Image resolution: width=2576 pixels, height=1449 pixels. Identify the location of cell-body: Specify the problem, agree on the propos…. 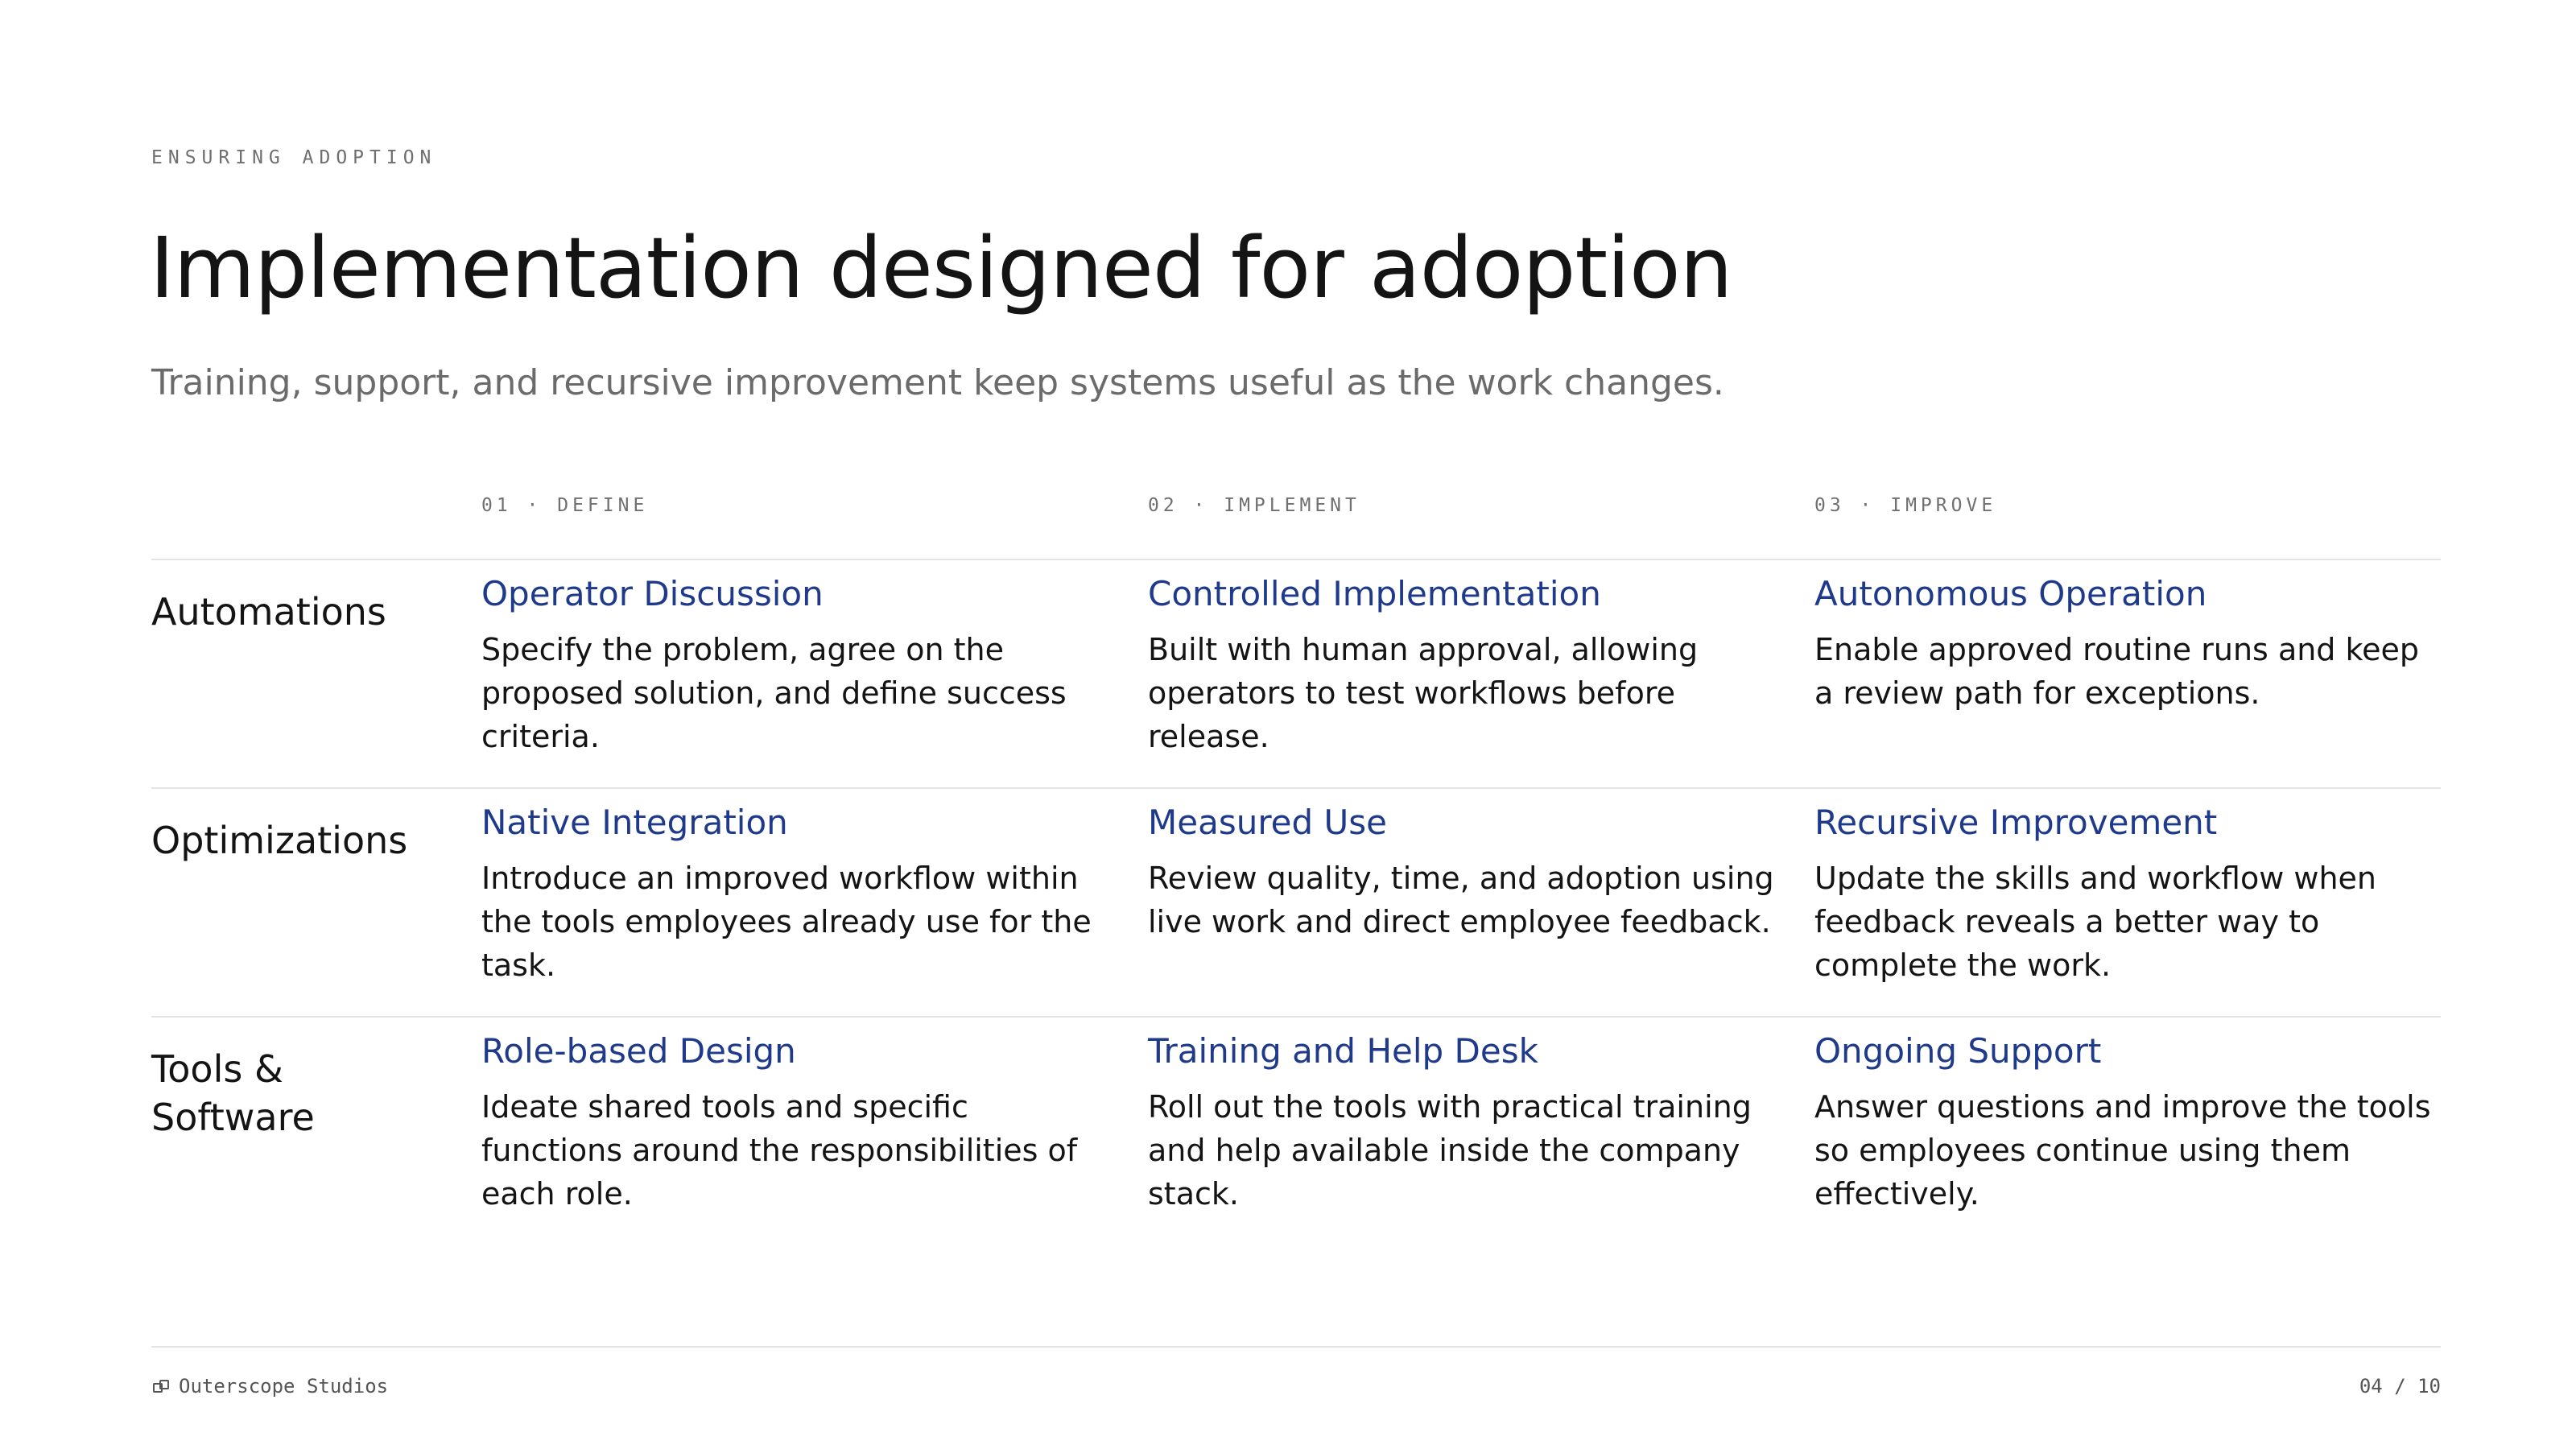
(774, 693).